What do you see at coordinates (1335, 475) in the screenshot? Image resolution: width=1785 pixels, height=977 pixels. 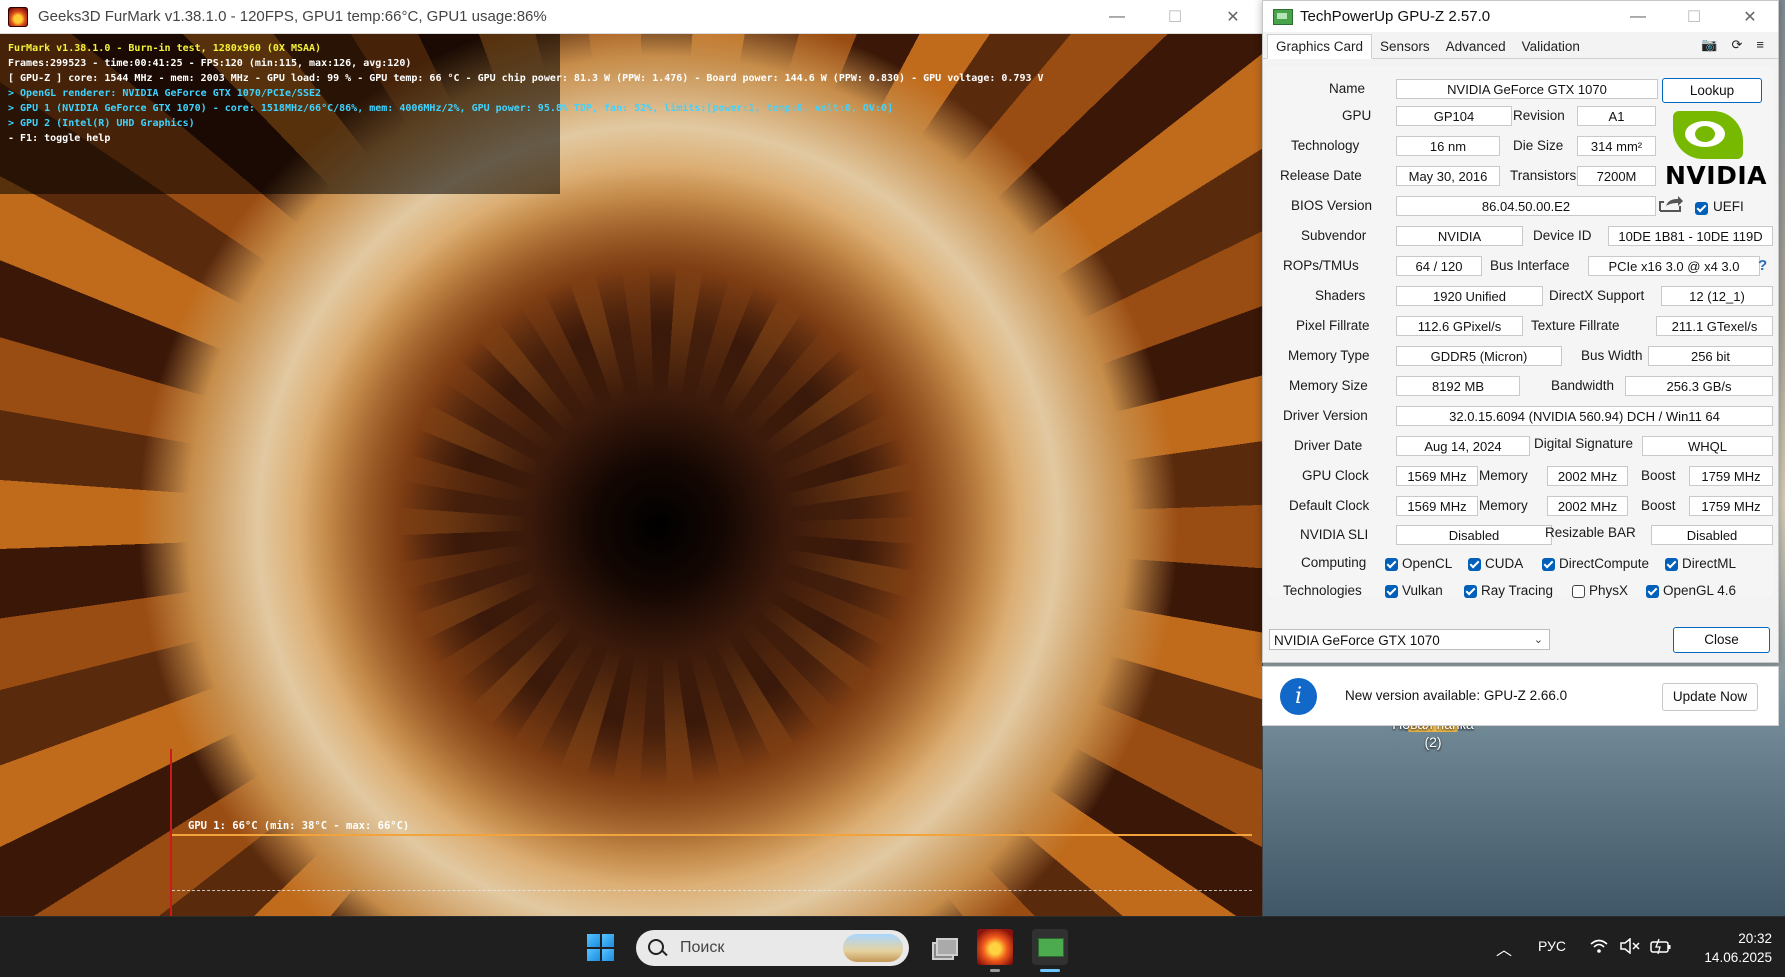 I see `label-gpu-clock: GPU Clock` at bounding box center [1335, 475].